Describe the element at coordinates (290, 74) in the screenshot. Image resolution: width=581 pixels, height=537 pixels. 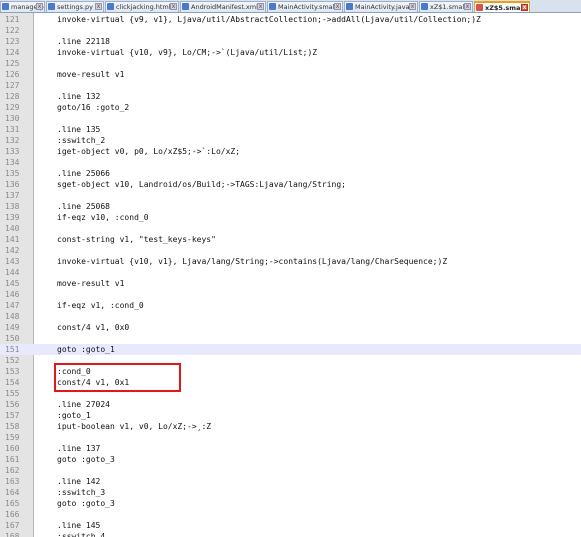
I see `code-line: 126 move-result v1` at that location.